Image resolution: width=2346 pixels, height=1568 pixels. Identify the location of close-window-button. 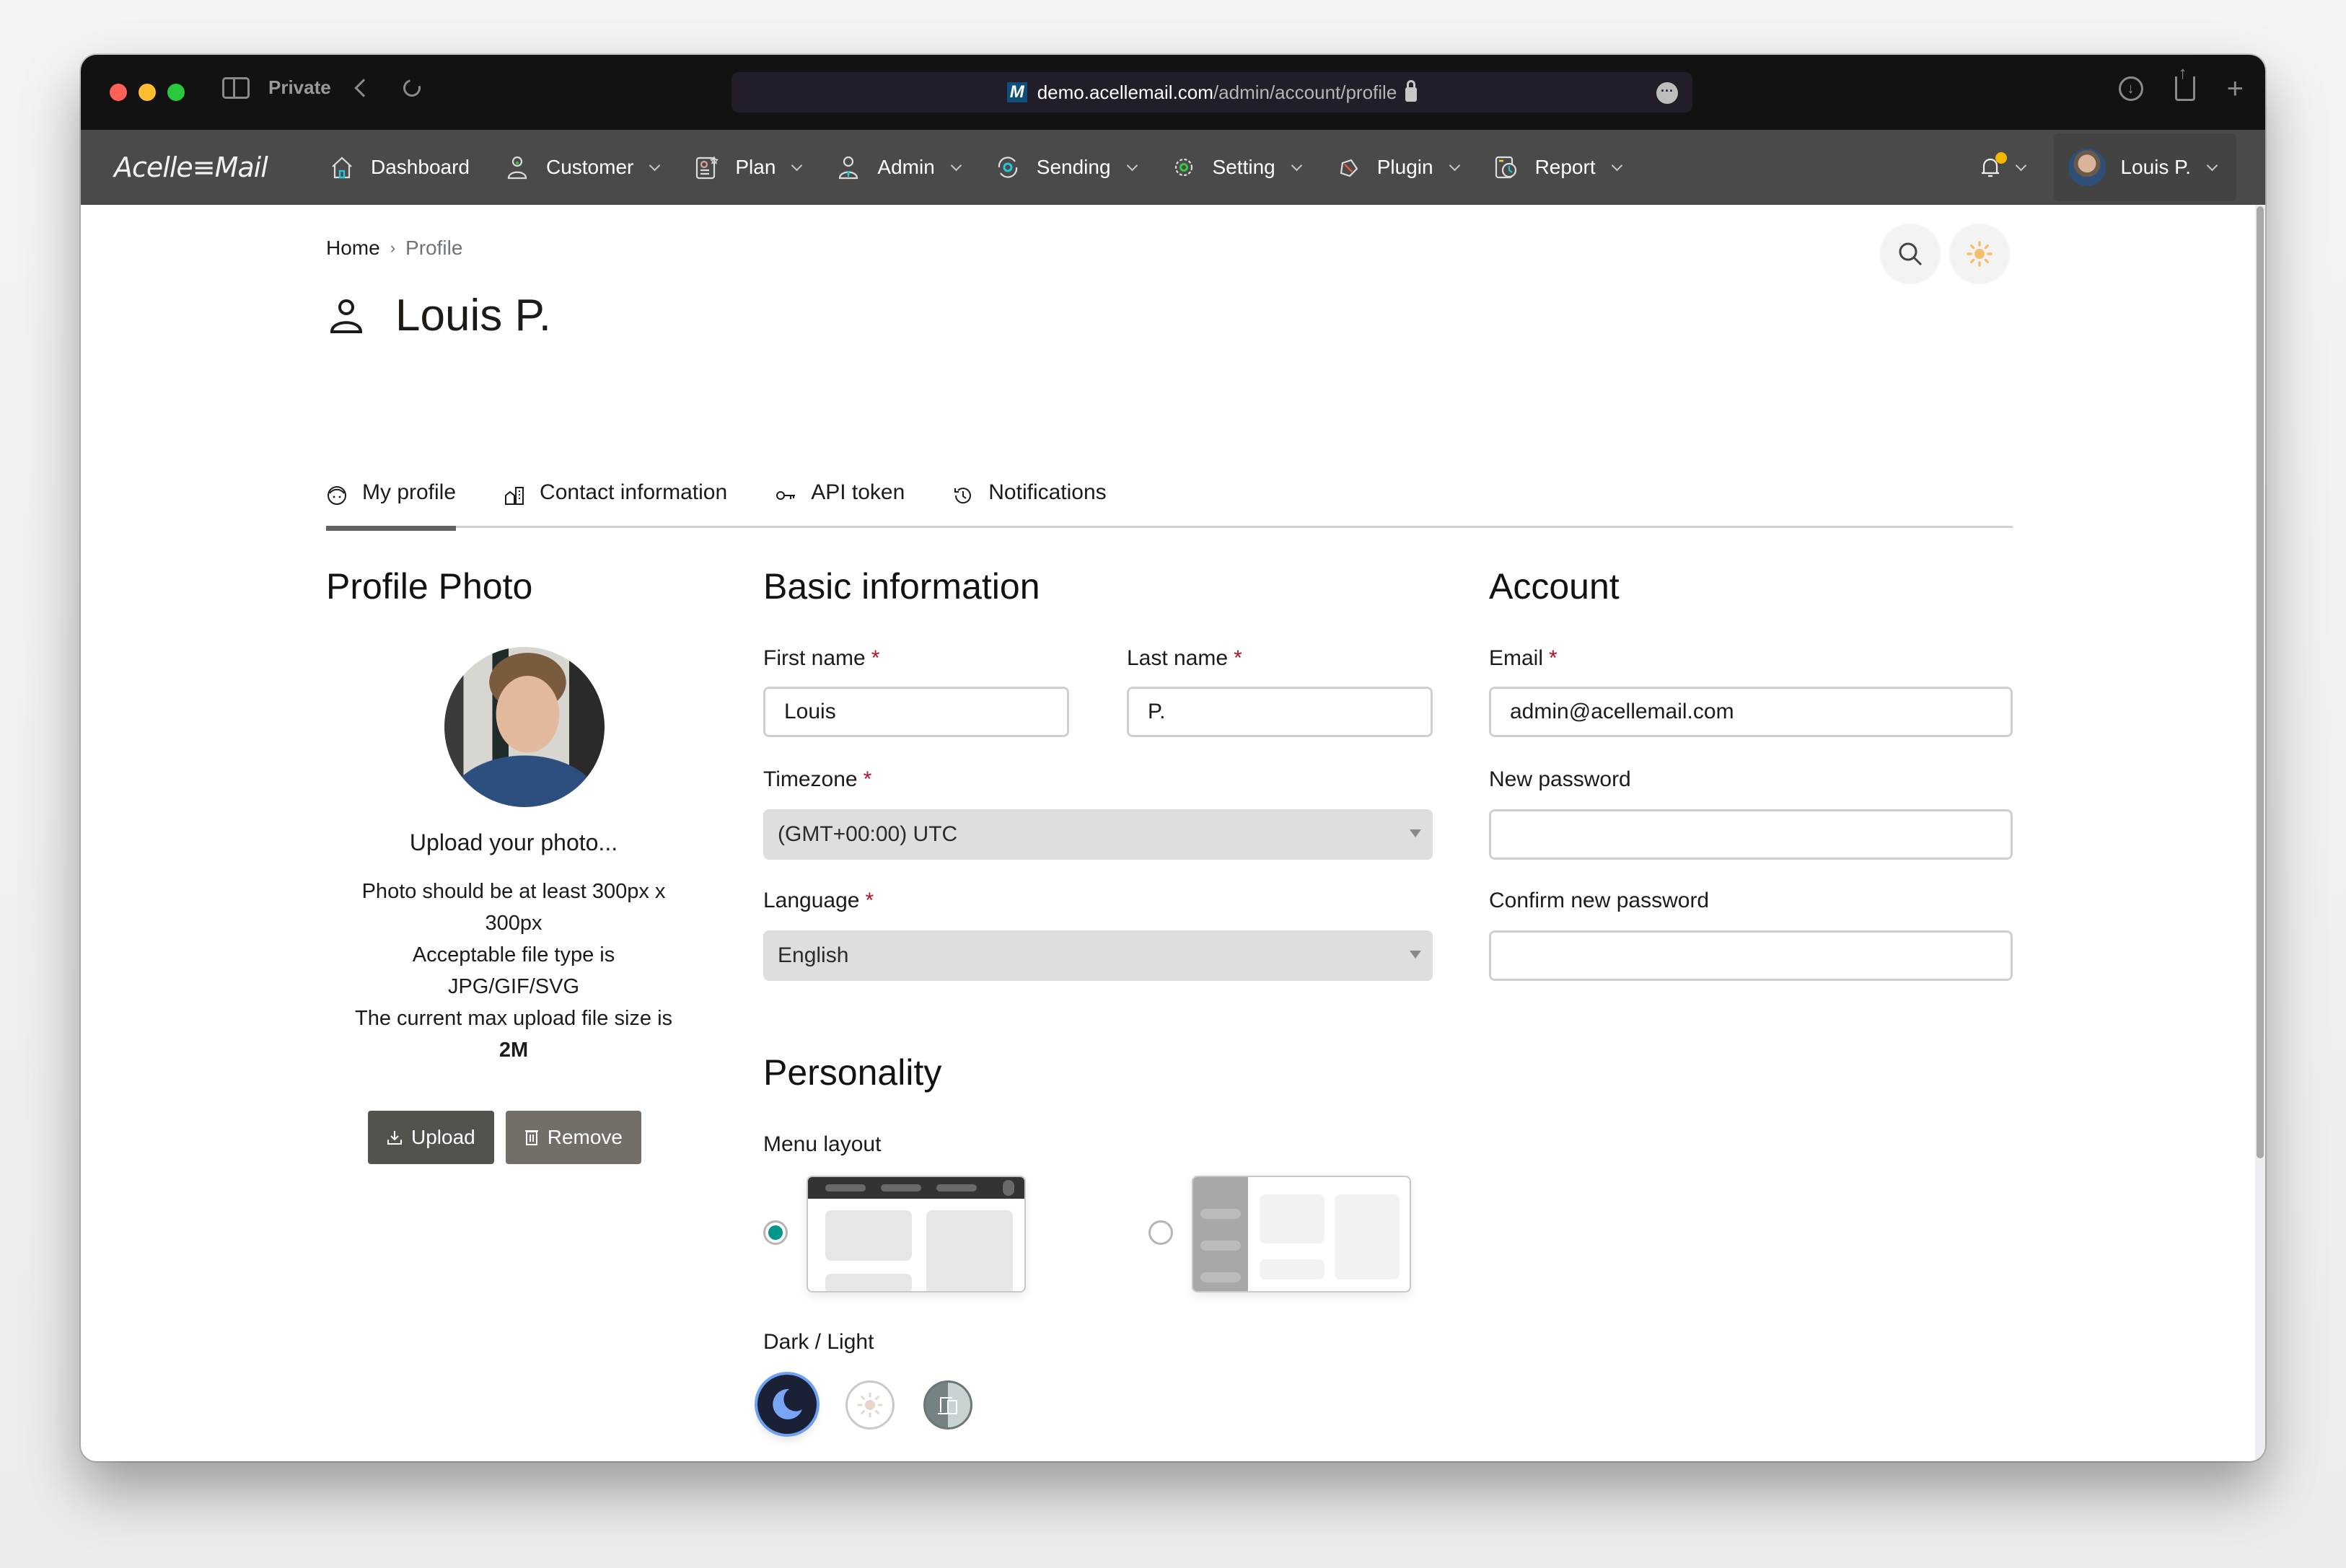
(118, 92).